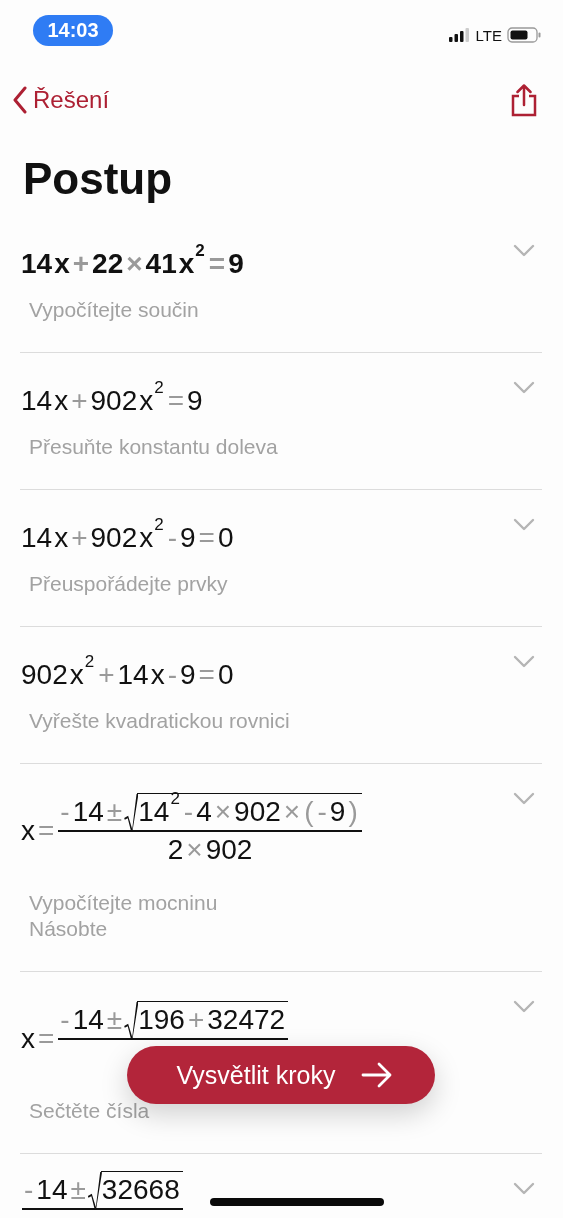  What do you see at coordinates (524, 100) in the screenshot?
I see `share-icon` at bounding box center [524, 100].